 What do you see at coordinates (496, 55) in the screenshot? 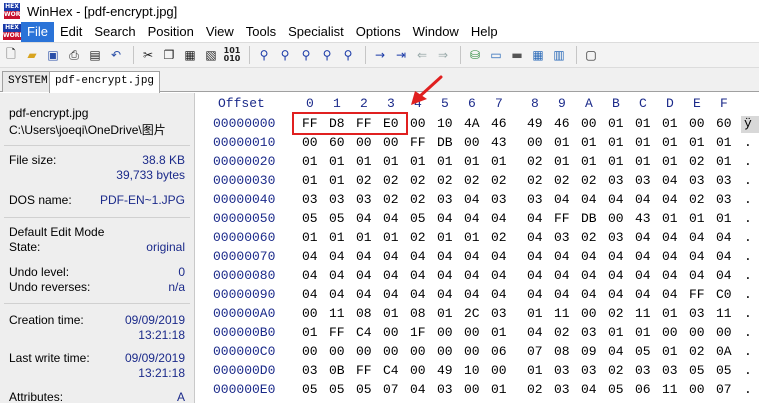
I see `ram-editor-icon: ▭` at bounding box center [496, 55].